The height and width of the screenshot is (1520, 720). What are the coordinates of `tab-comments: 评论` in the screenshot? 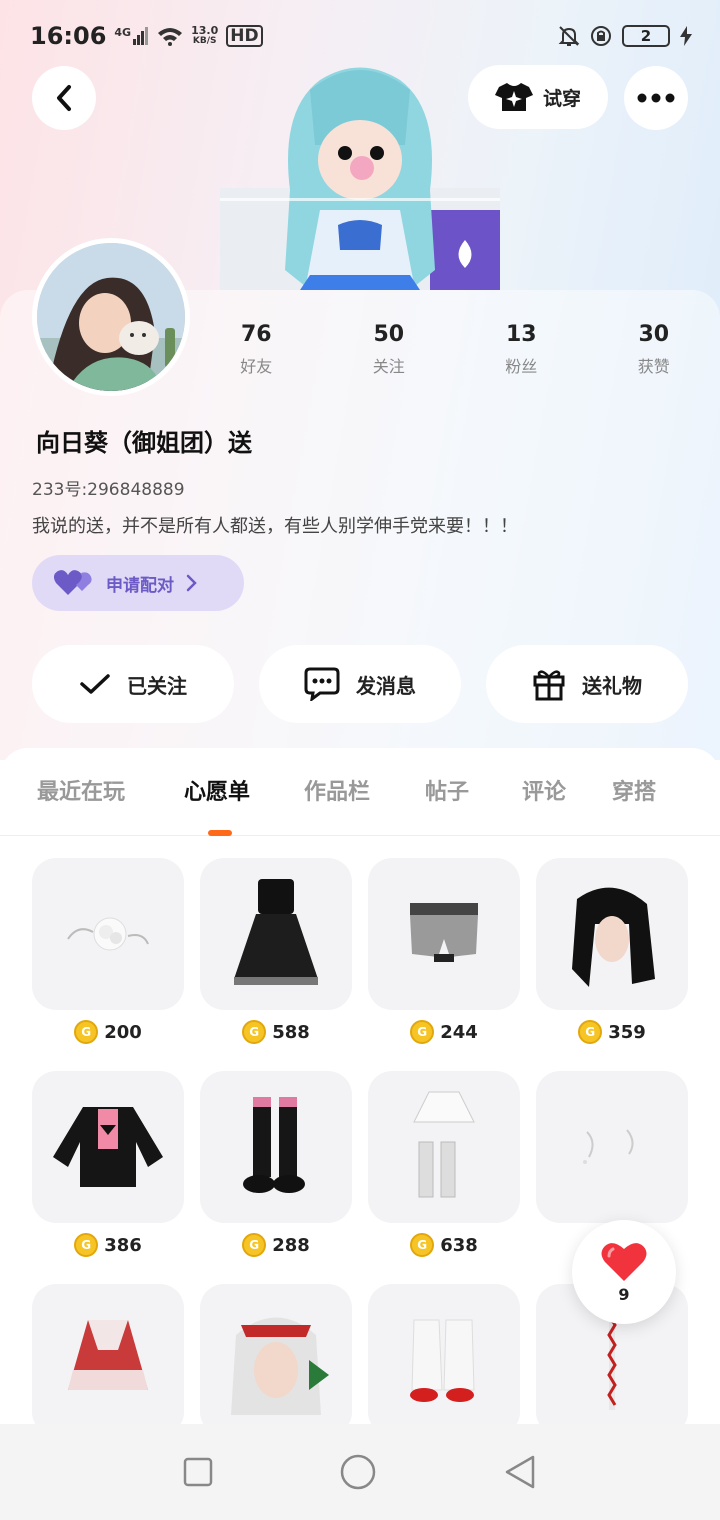 It's located at (544, 790).